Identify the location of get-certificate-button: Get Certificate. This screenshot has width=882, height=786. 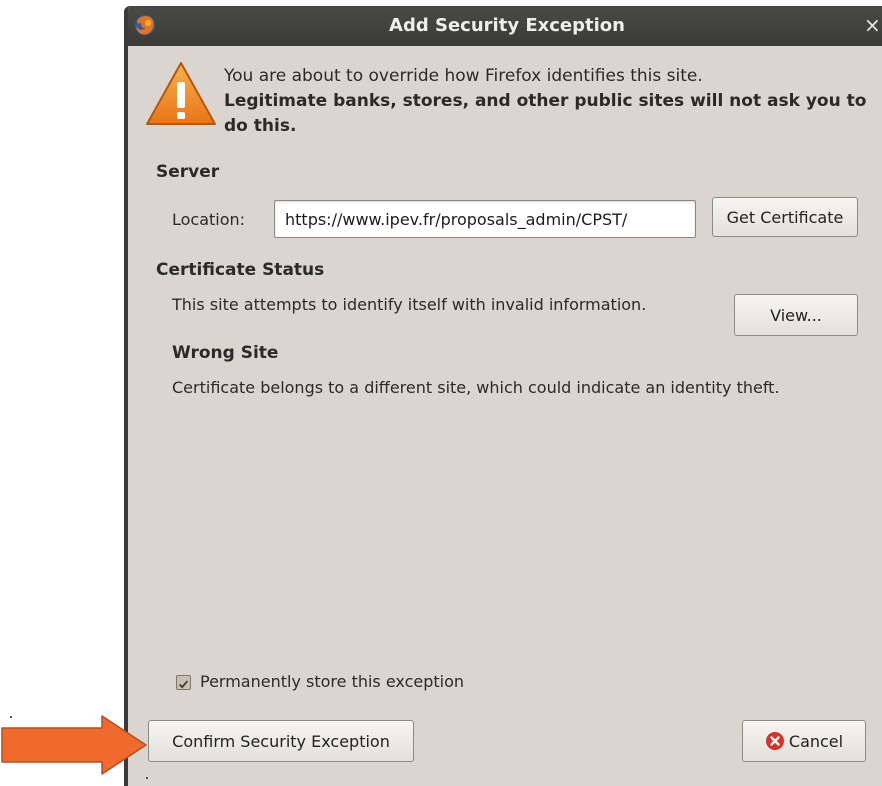
(785, 217).